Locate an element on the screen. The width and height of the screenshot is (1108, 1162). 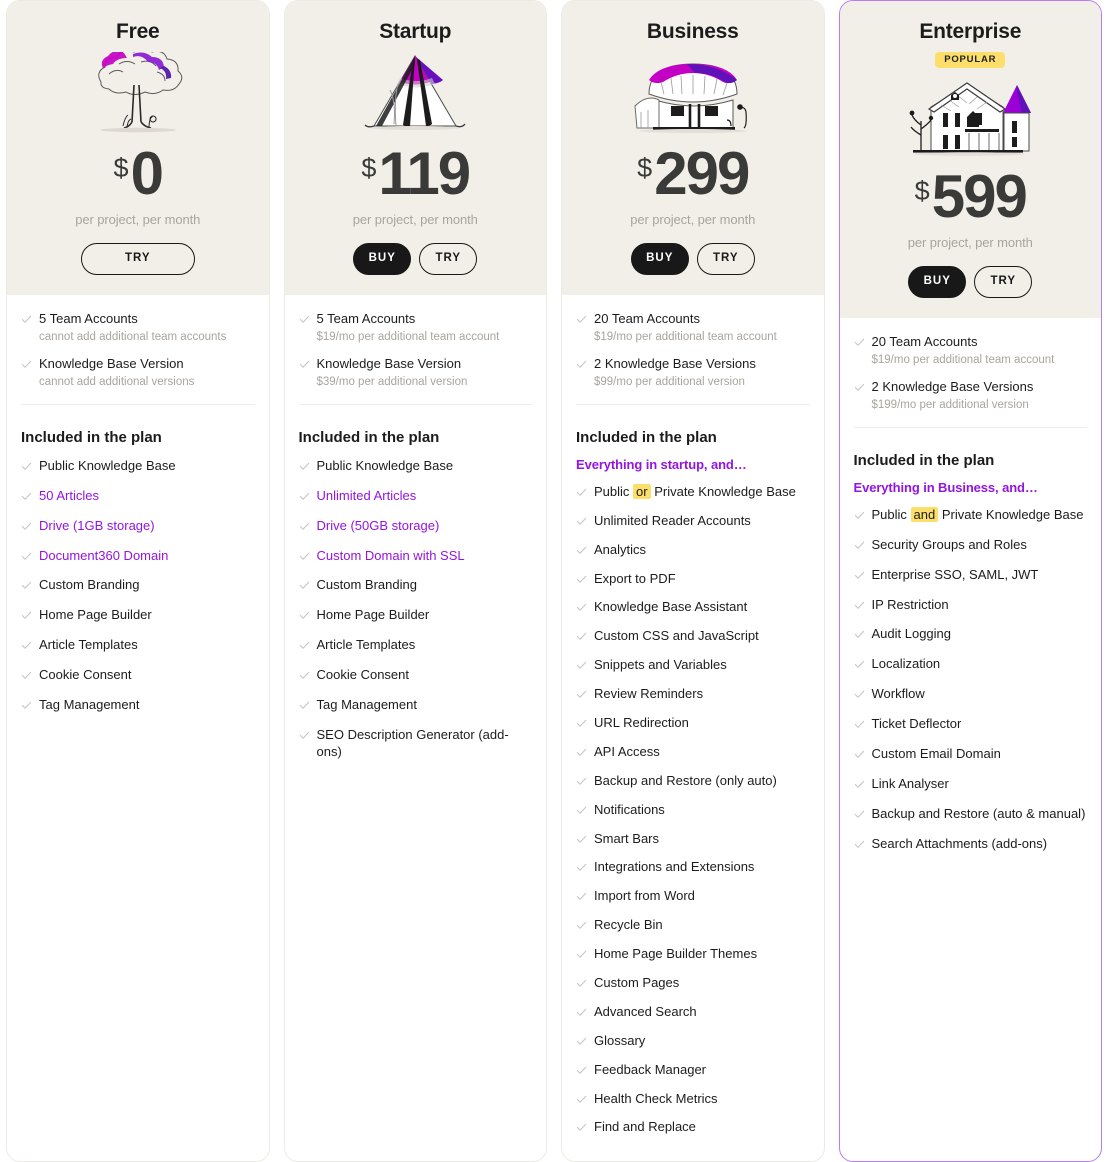
cta-row: TRY is located at coordinates (138, 259).